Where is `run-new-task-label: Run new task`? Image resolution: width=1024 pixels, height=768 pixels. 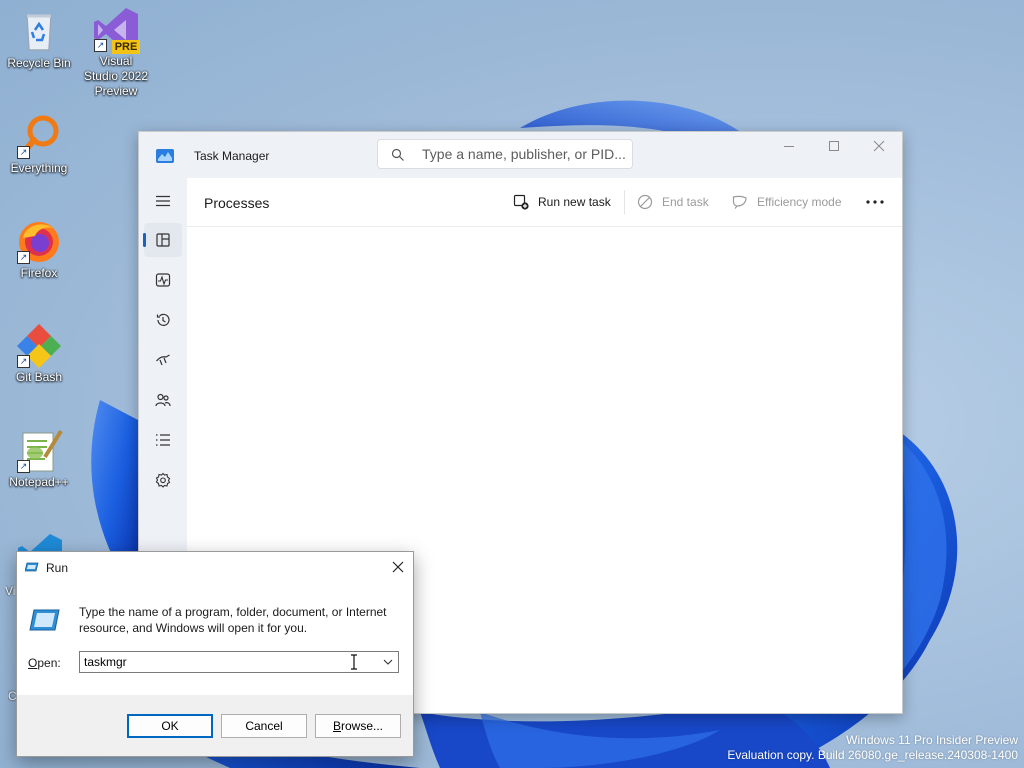 run-new-task-label: Run new task is located at coordinates (574, 202).